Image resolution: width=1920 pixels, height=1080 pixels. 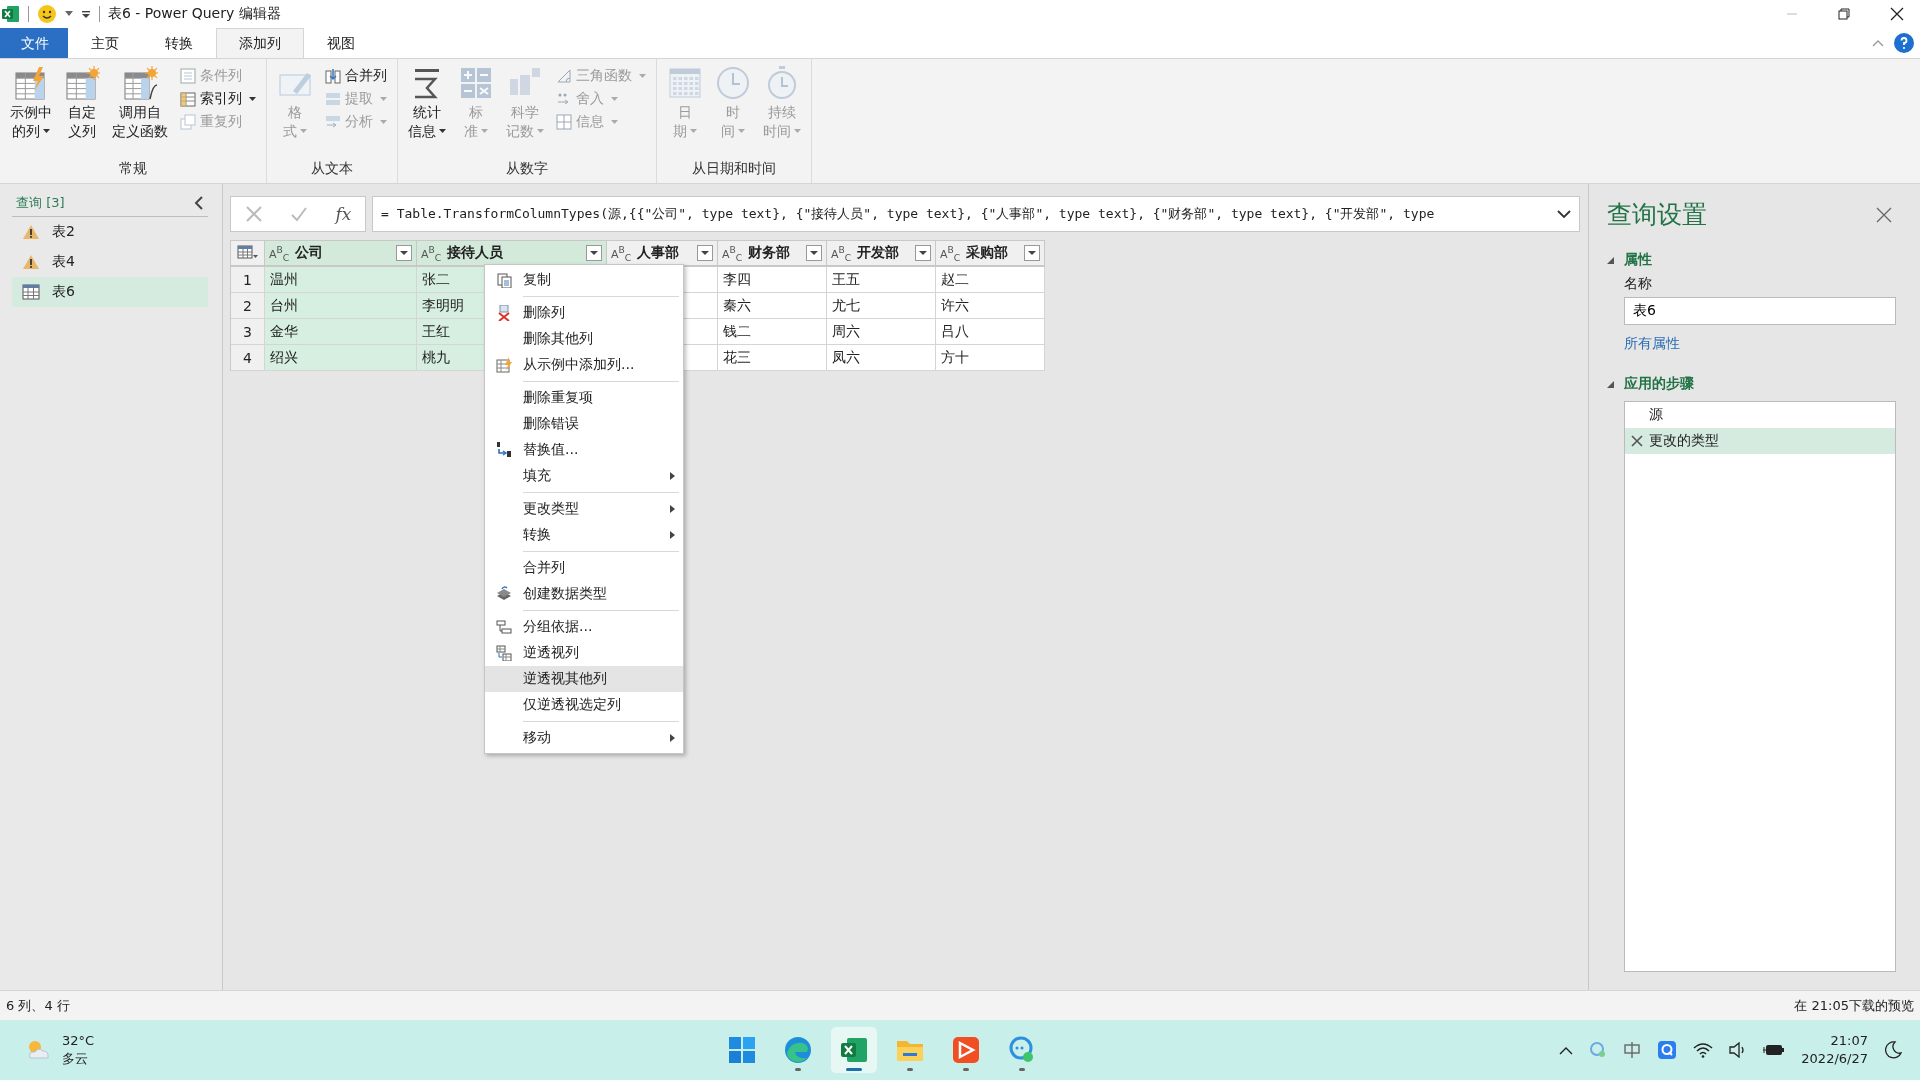 I want to click on table-function-icon, so click(x=140, y=83).